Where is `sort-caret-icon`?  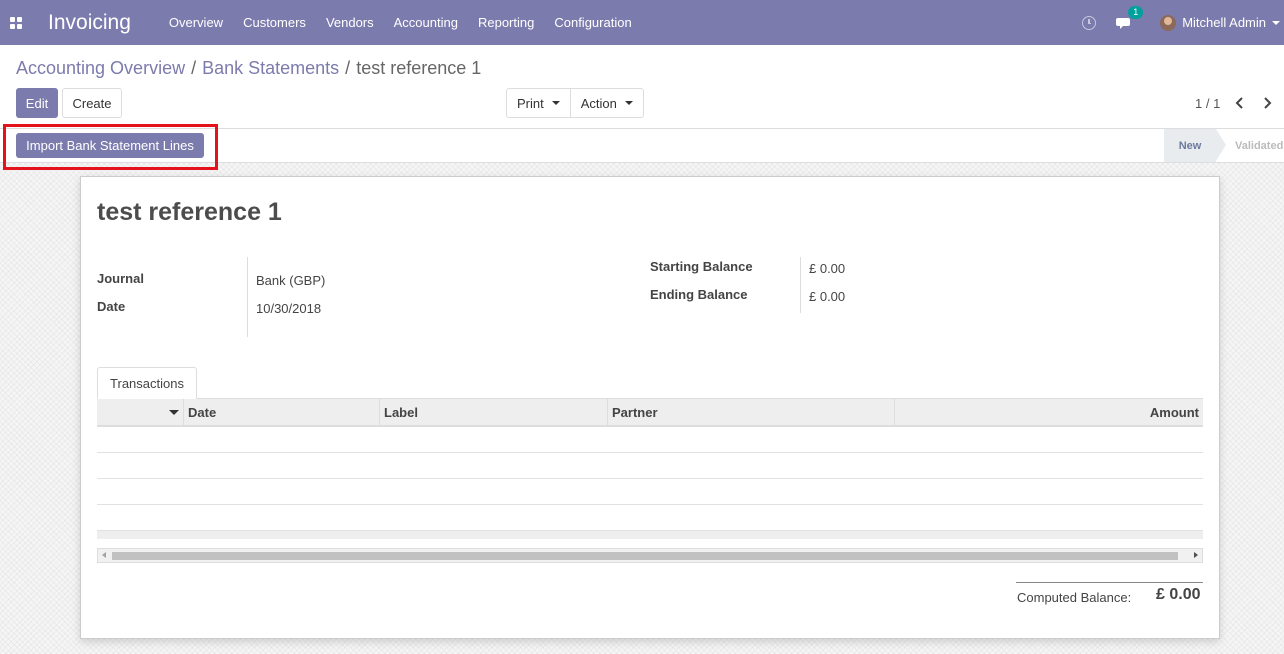
sort-caret-icon is located at coordinates (174, 412).